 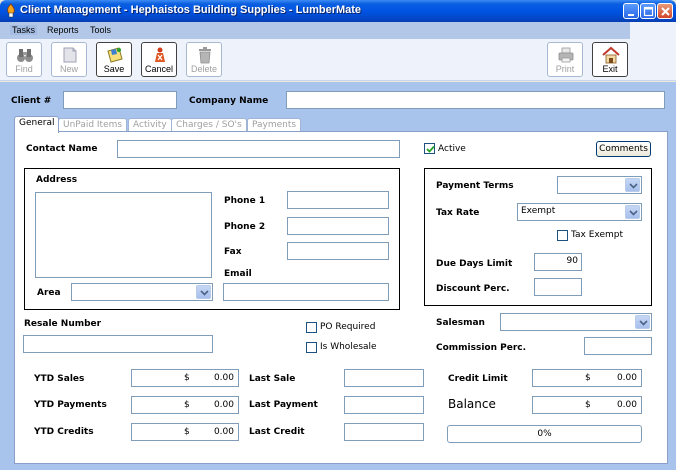 I want to click on resale-number-input, so click(x=118, y=344).